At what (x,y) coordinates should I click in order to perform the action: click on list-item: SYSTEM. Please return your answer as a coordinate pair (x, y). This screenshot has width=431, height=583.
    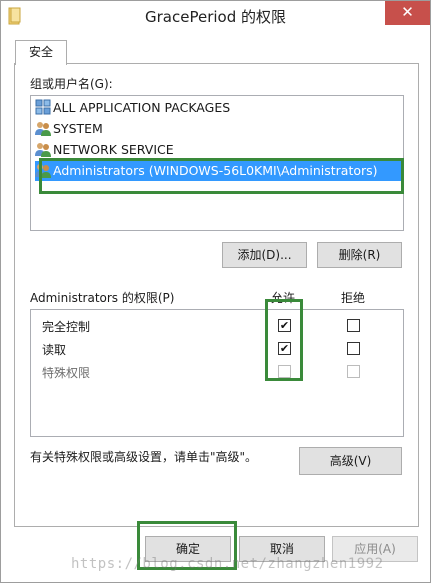
    Looking at the image, I should click on (218, 129).